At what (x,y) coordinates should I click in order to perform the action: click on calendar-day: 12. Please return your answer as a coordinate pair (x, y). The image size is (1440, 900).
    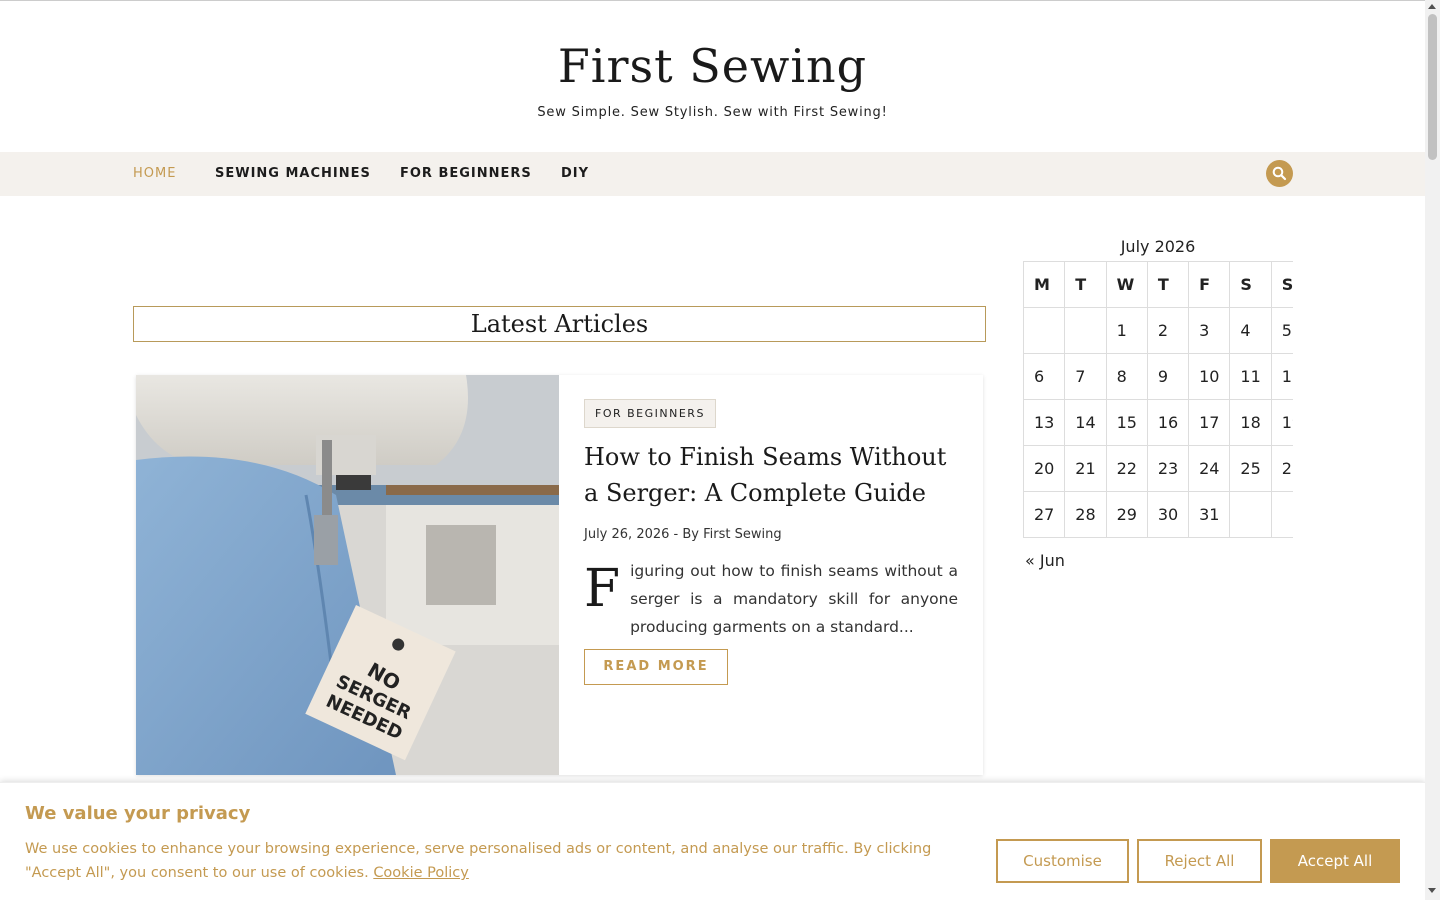
    Looking at the image, I should click on (1281, 376).